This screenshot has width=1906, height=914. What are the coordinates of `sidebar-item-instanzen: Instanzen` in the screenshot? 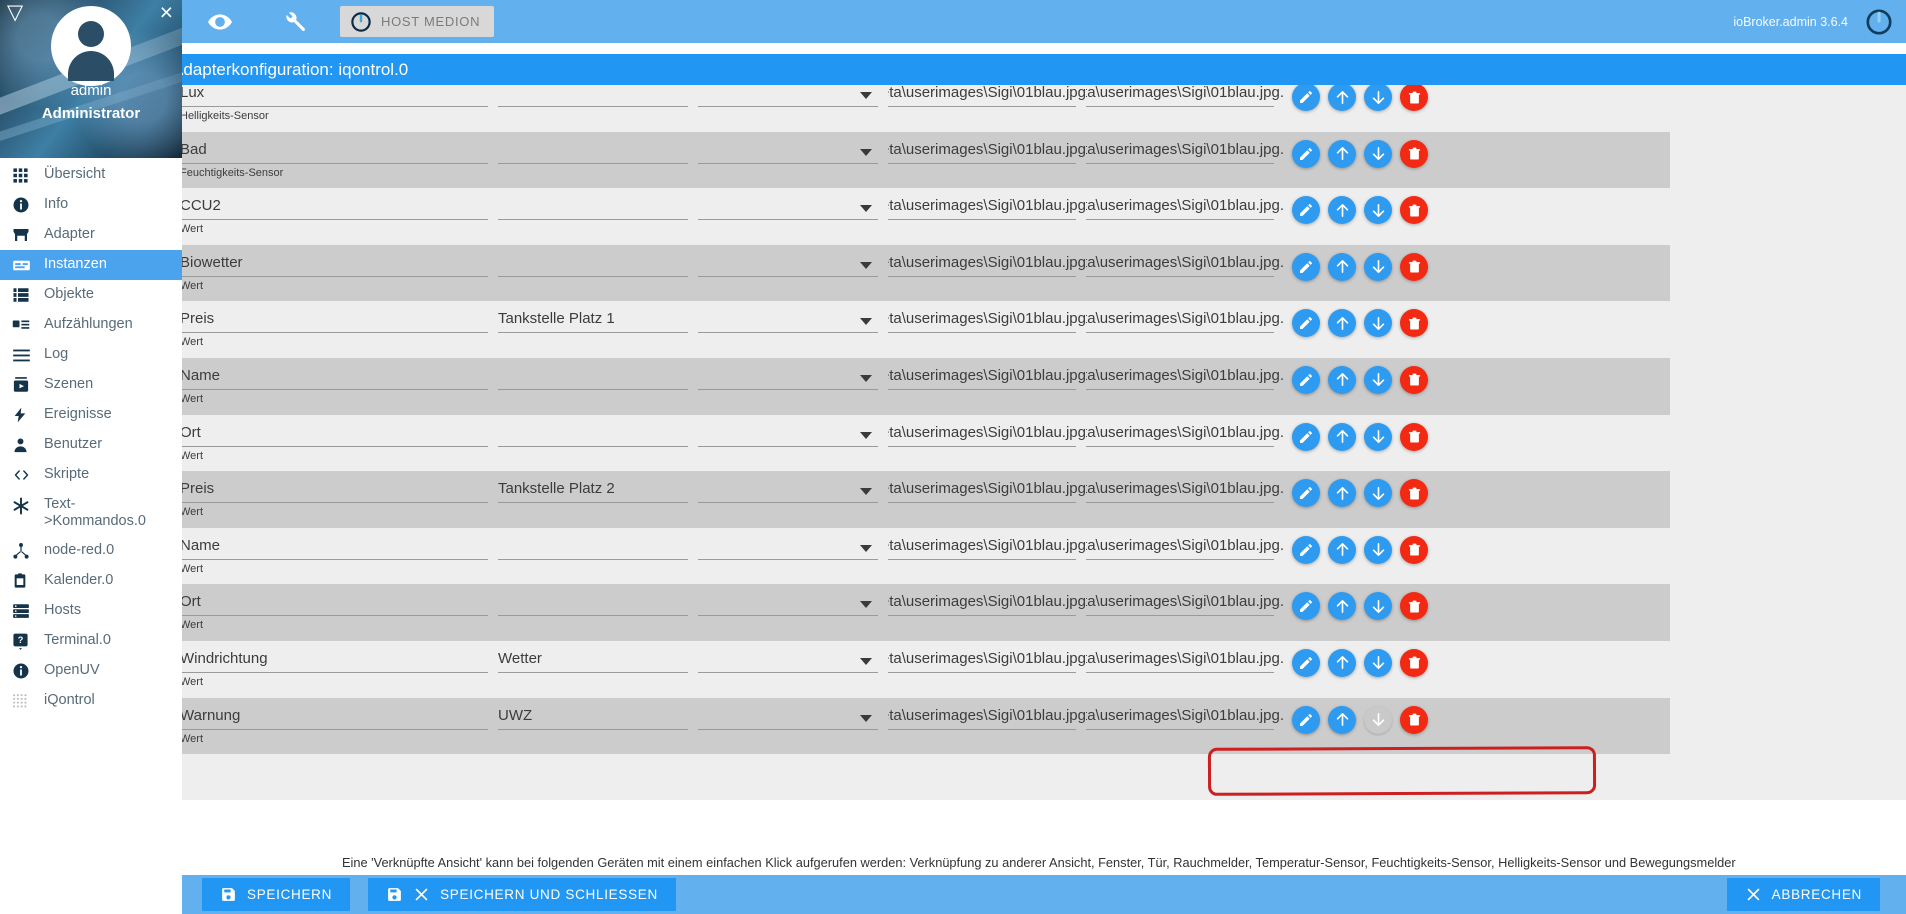 It's located at (91, 265).